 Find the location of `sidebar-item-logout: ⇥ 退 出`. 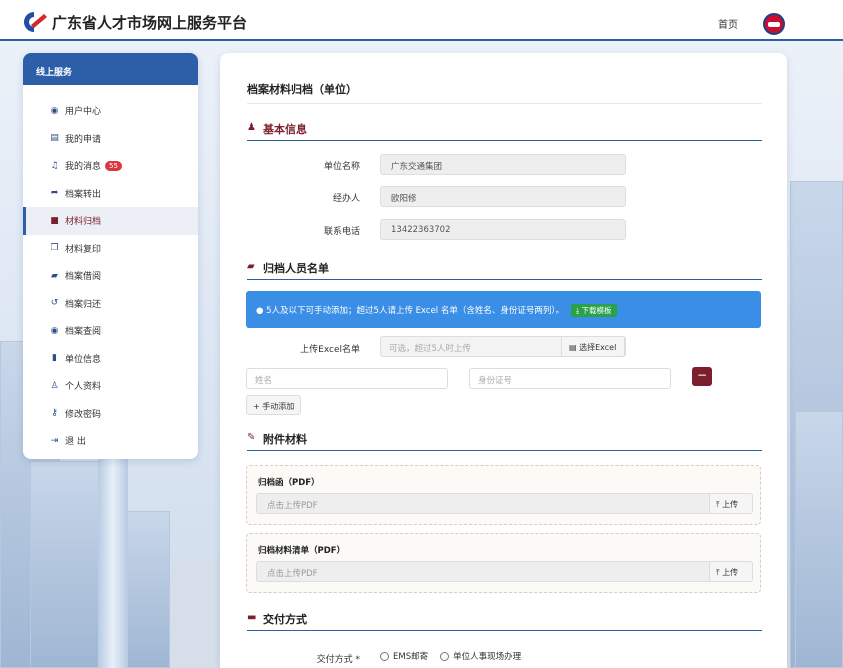

sidebar-item-logout: ⇥ 退 出 is located at coordinates (110, 441).